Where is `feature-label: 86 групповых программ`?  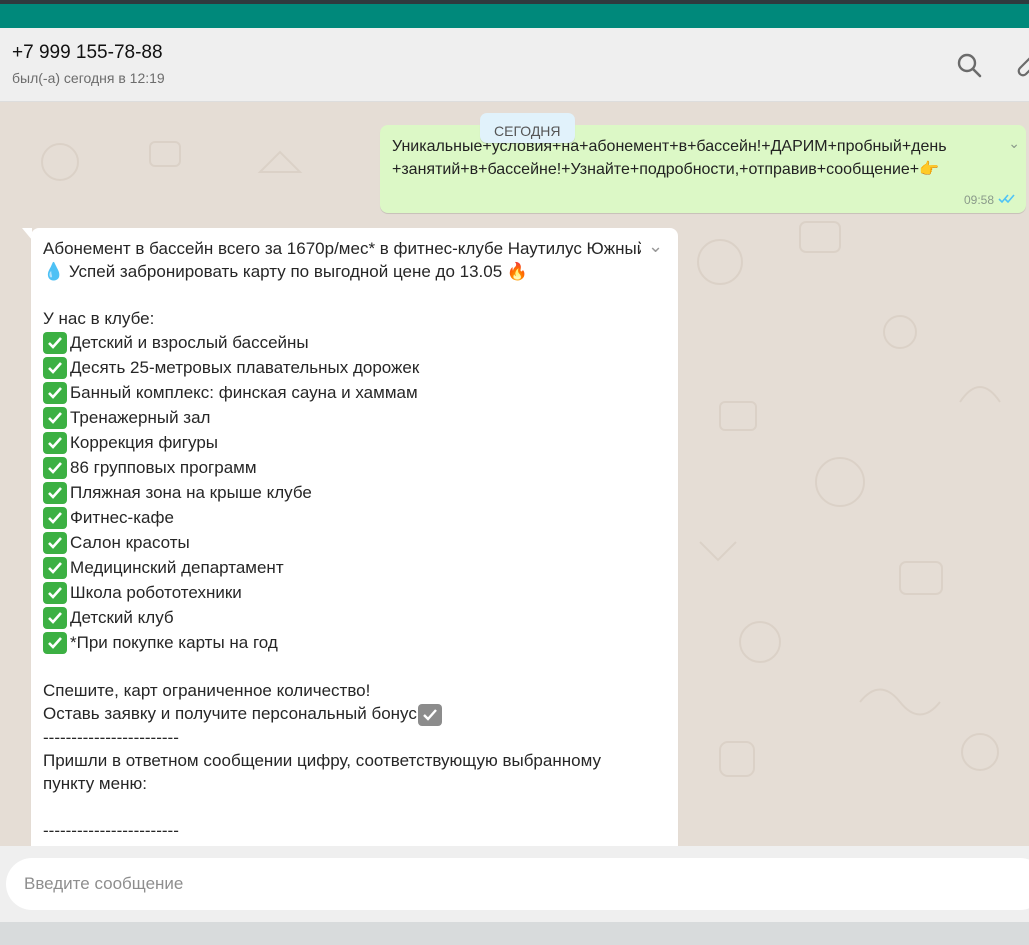
feature-label: 86 групповых программ is located at coordinates (163, 467).